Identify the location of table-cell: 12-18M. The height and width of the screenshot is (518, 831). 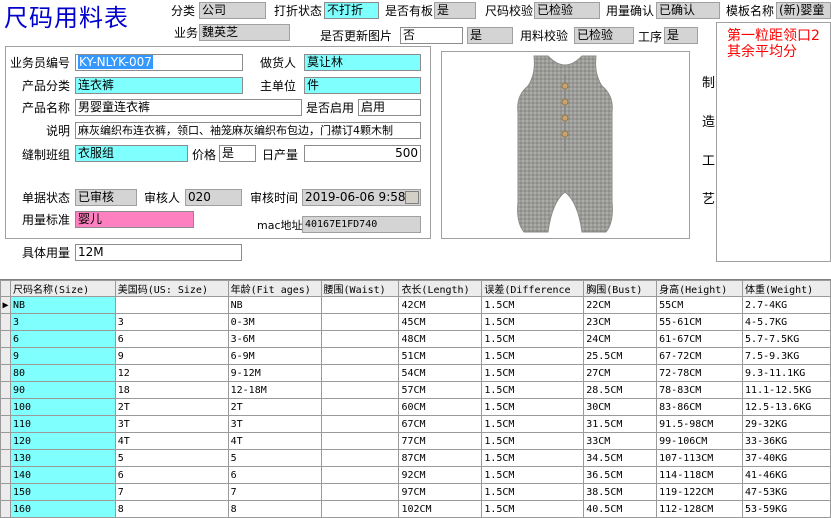
(274, 390).